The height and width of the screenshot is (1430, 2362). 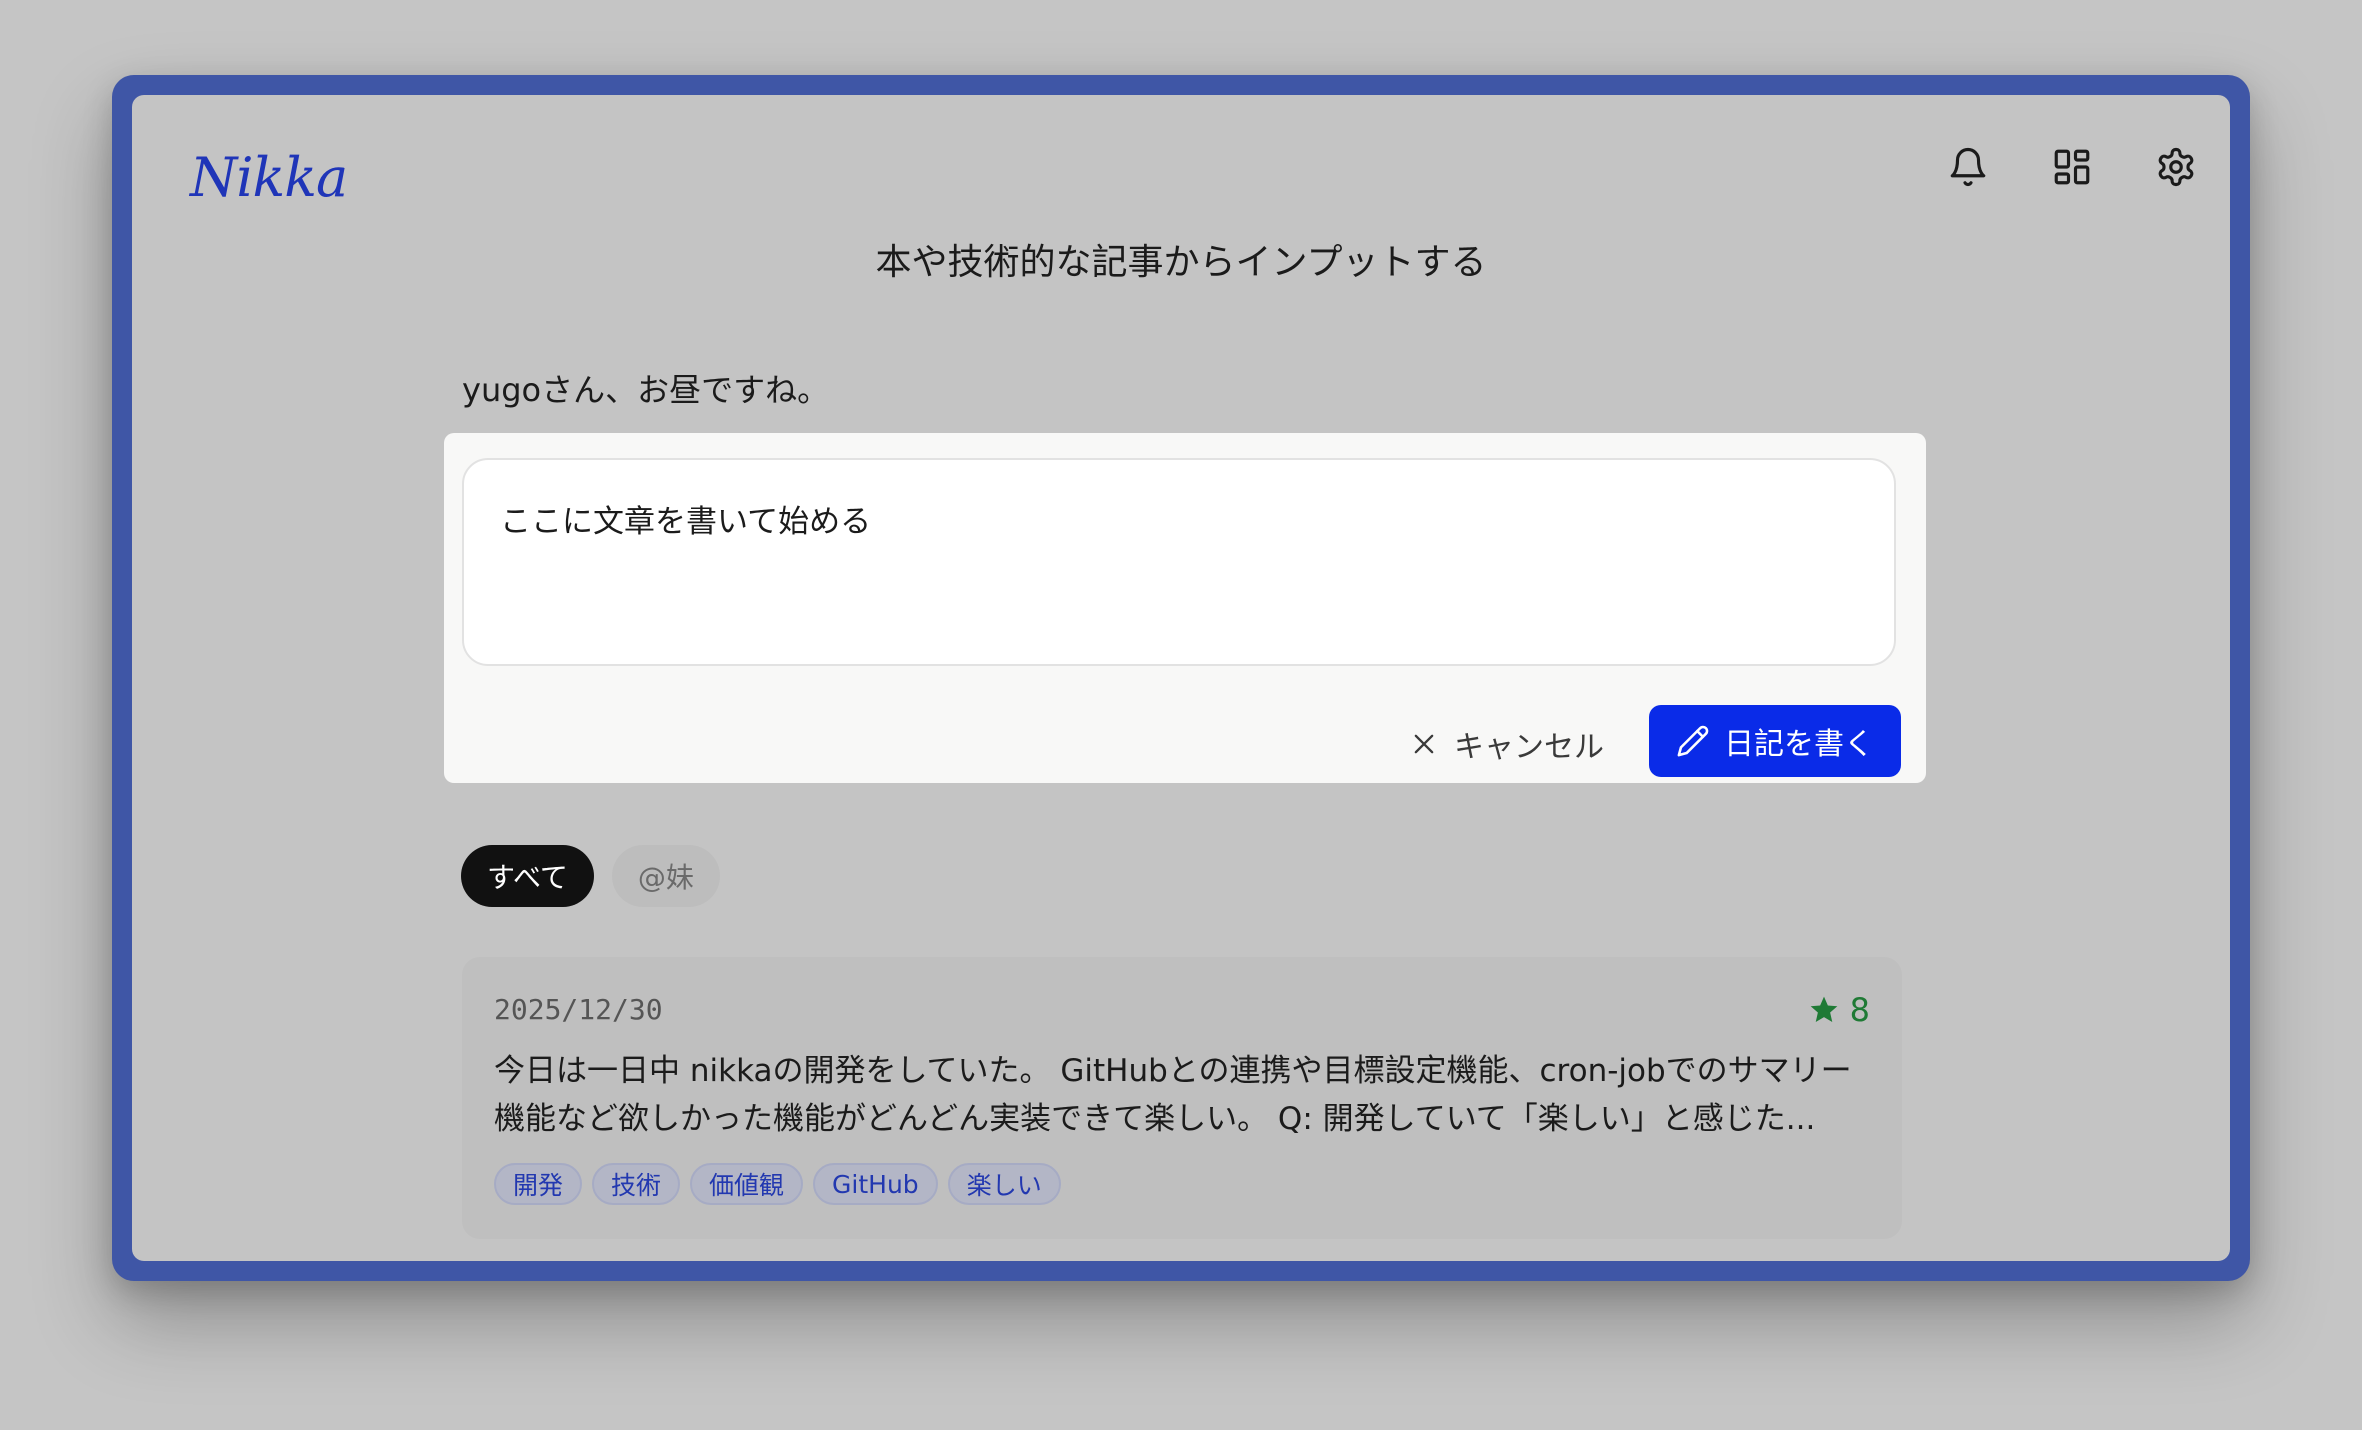 I want to click on bell-icon, so click(x=1968, y=167).